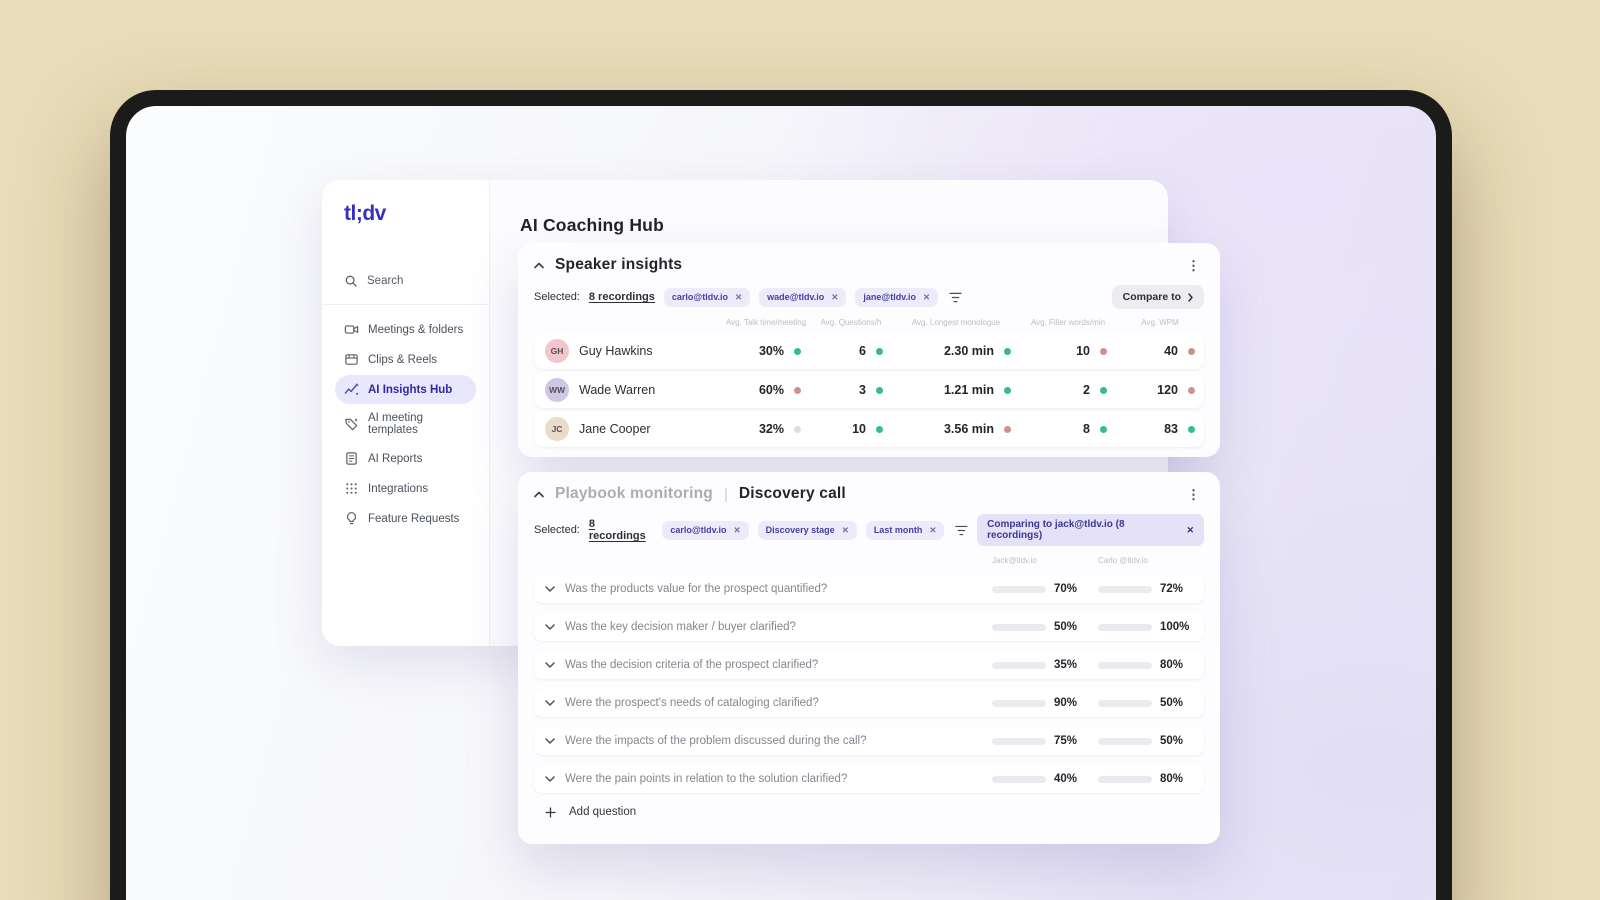 The height and width of the screenshot is (900, 1600). Describe the element at coordinates (615, 429) in the screenshot. I see `speaker-name: Jane Cooper` at that location.